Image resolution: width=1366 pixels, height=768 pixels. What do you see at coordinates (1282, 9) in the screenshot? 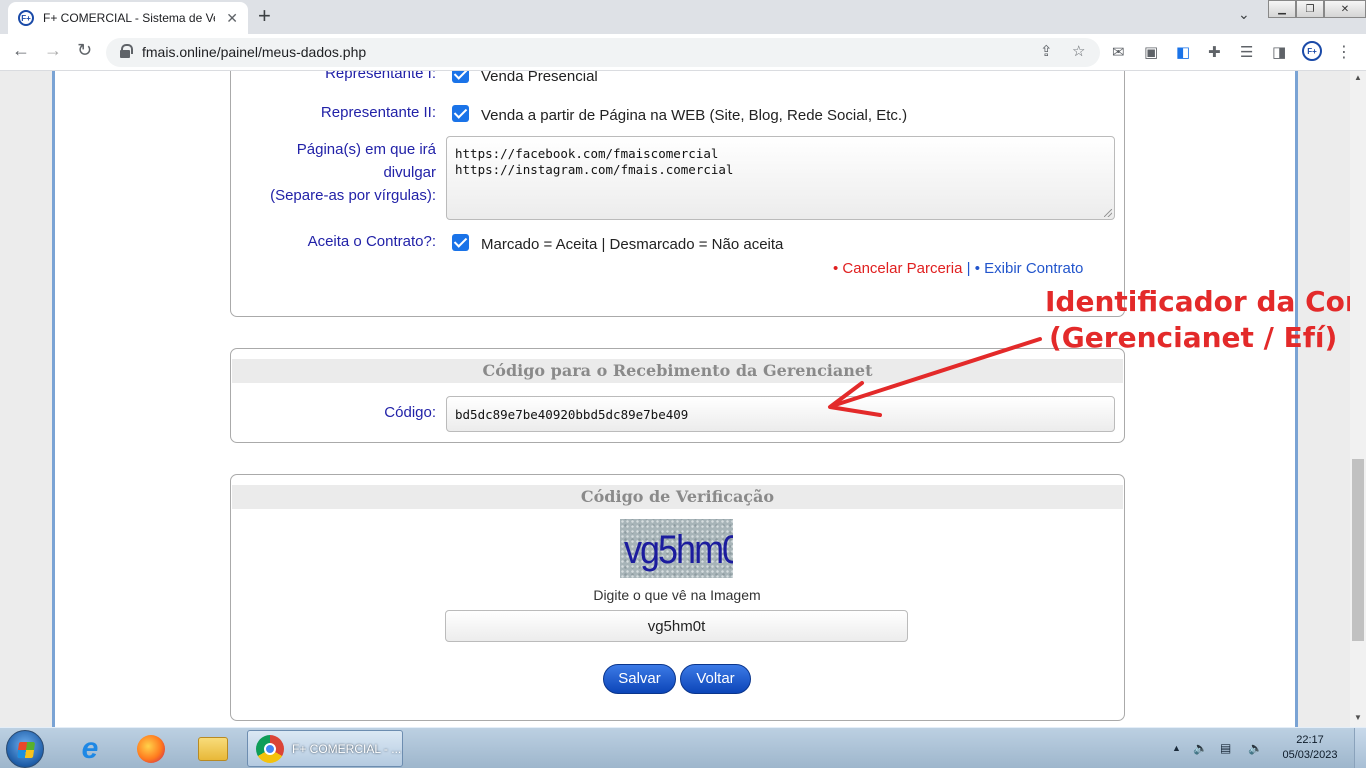
I see `minimize-icon: ▁` at bounding box center [1282, 9].